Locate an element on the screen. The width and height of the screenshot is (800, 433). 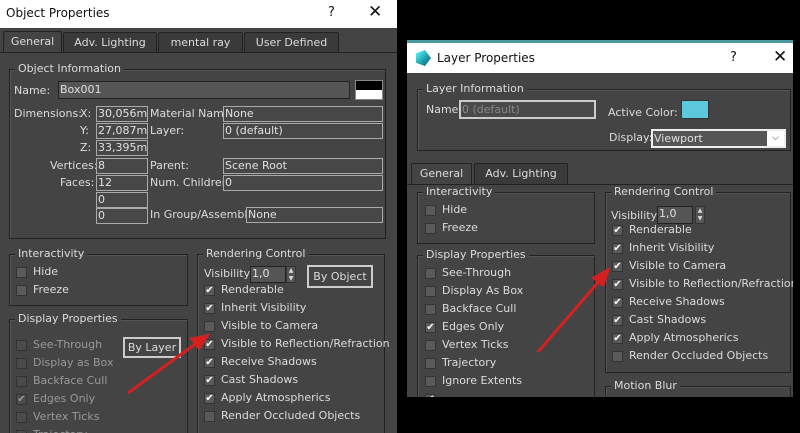
annotation-arrow-right is located at coordinates (569, 315).